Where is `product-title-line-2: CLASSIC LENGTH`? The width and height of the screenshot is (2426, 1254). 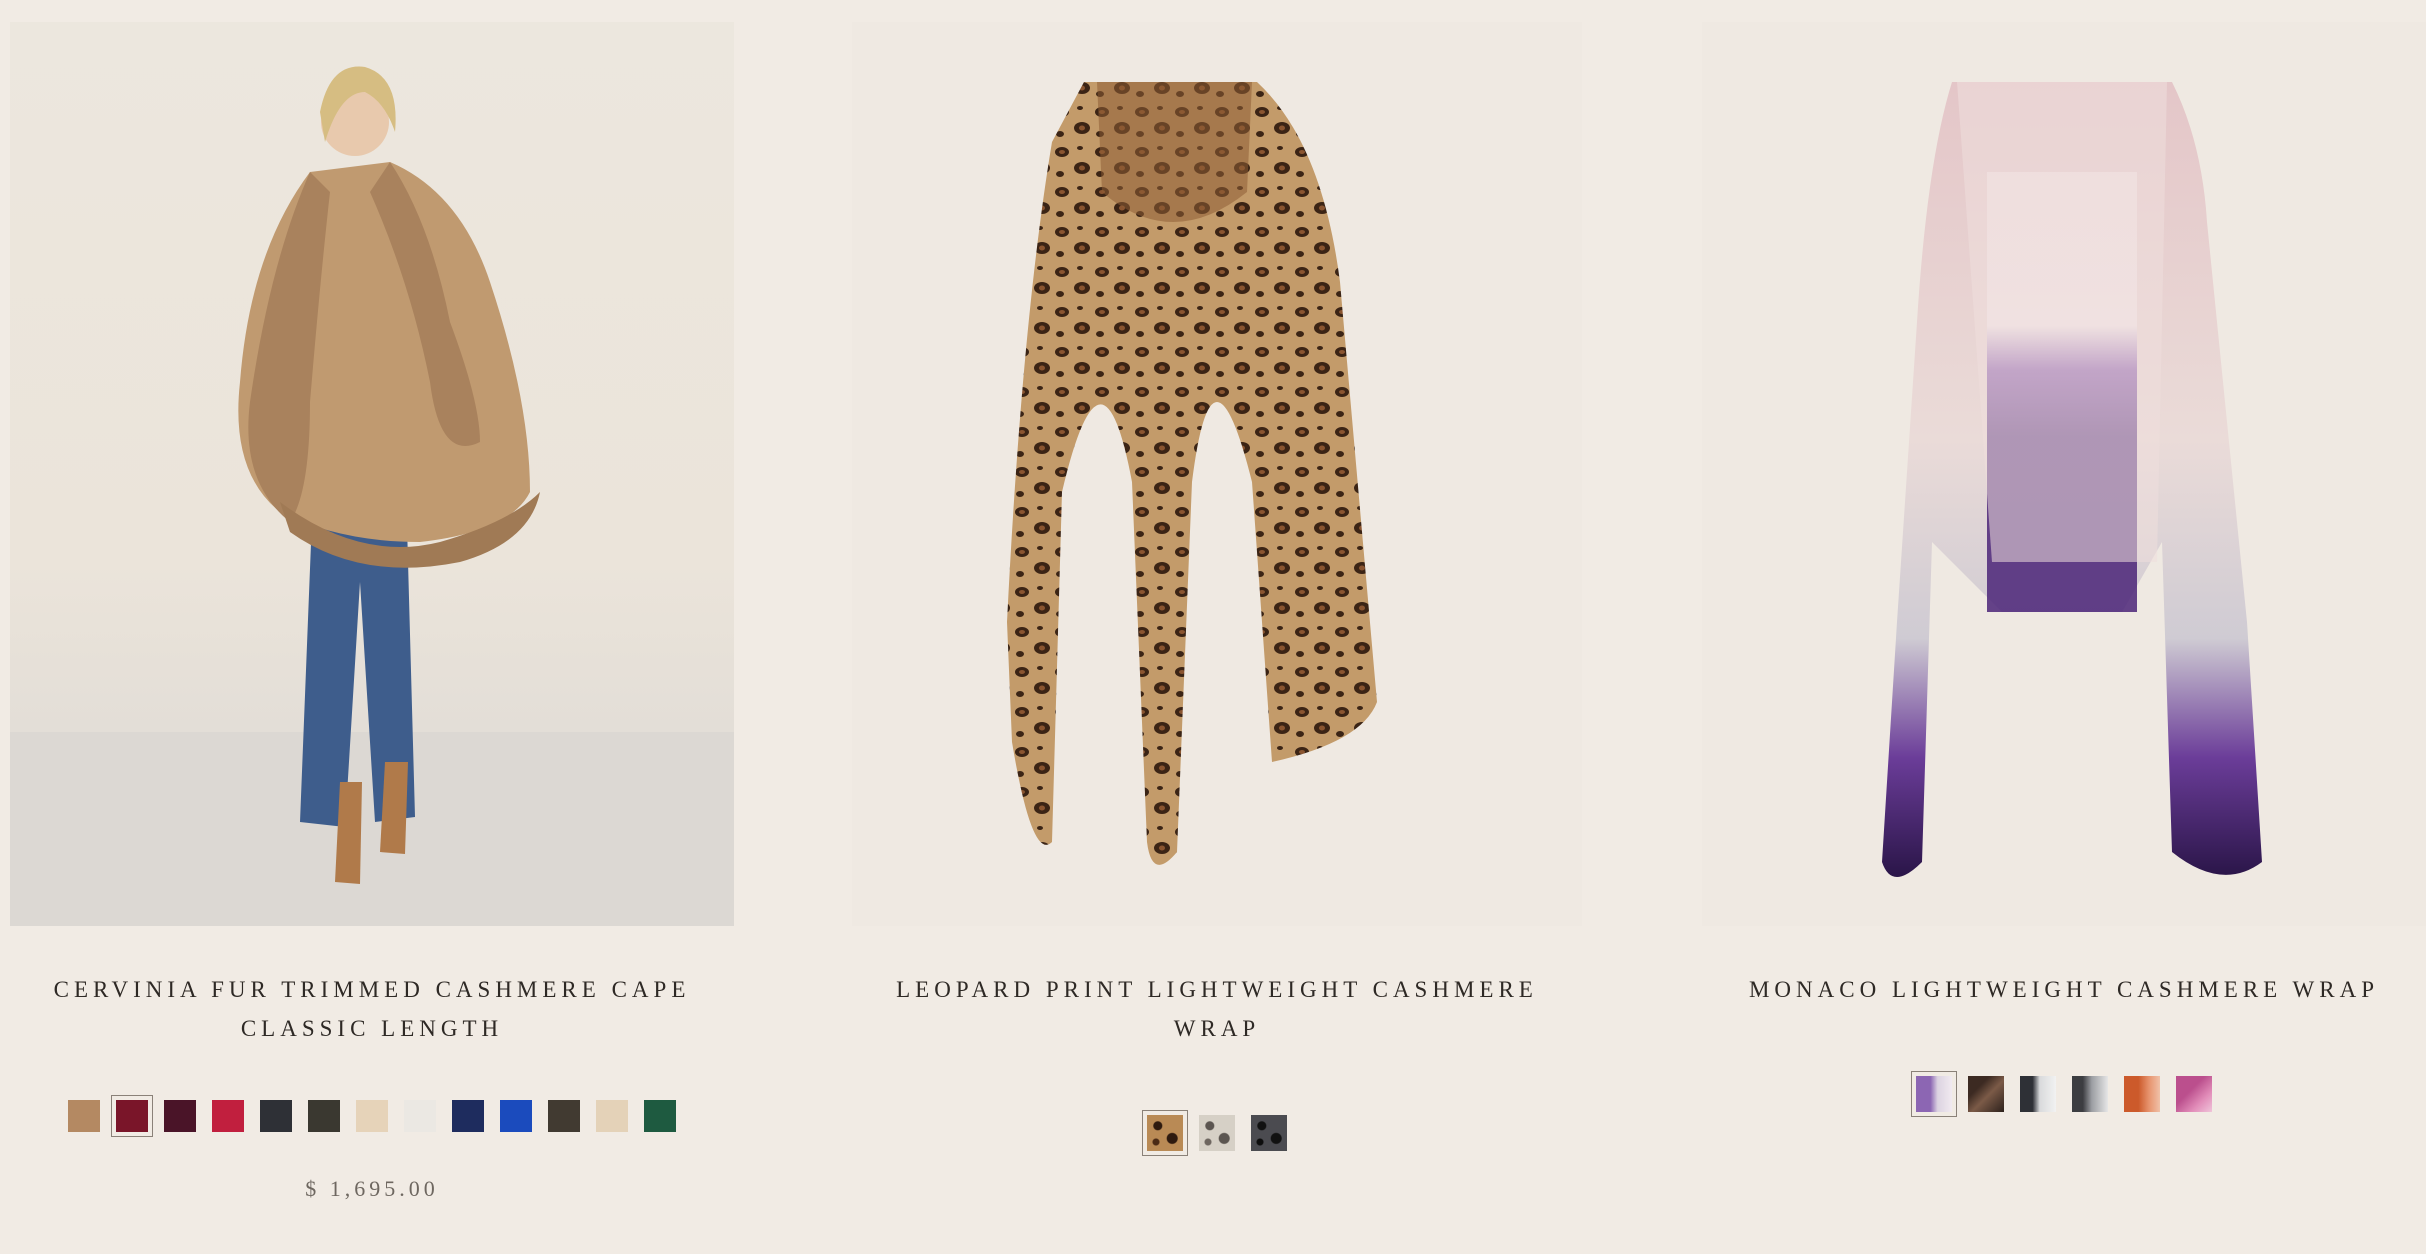
product-title-line-2: CLASSIC LENGTH is located at coordinates (372, 1028).